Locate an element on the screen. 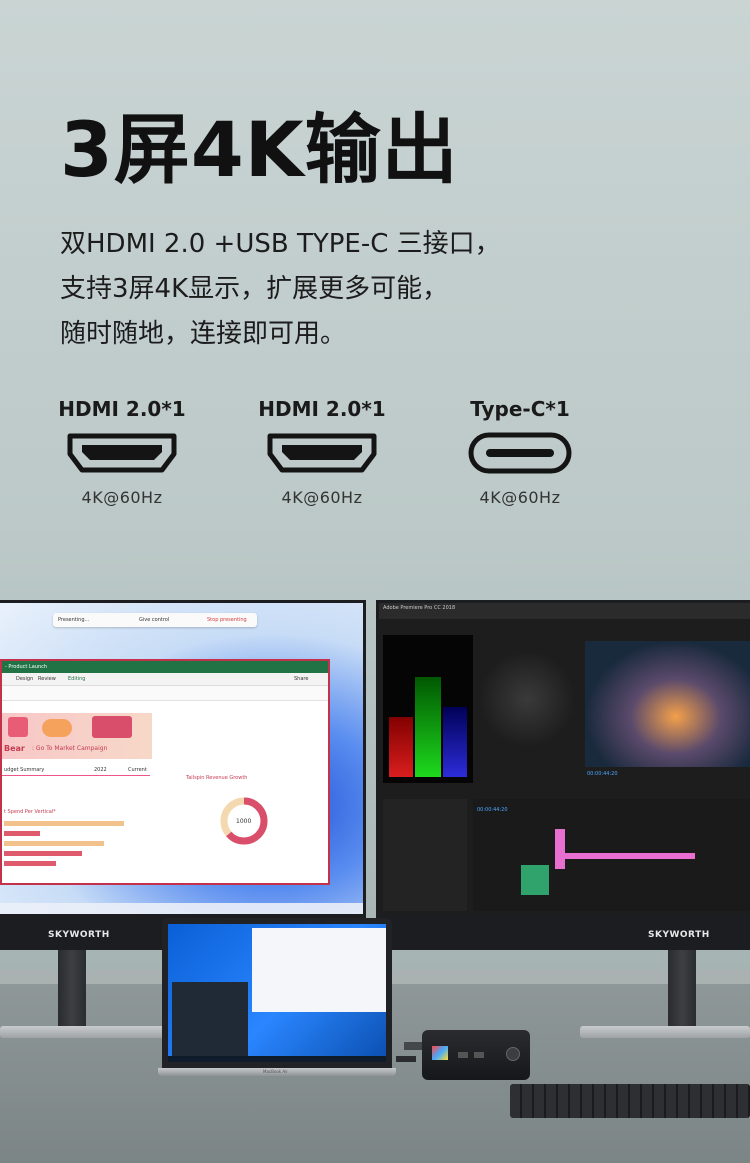  give-control-button: Give control is located at coordinates (154, 620).